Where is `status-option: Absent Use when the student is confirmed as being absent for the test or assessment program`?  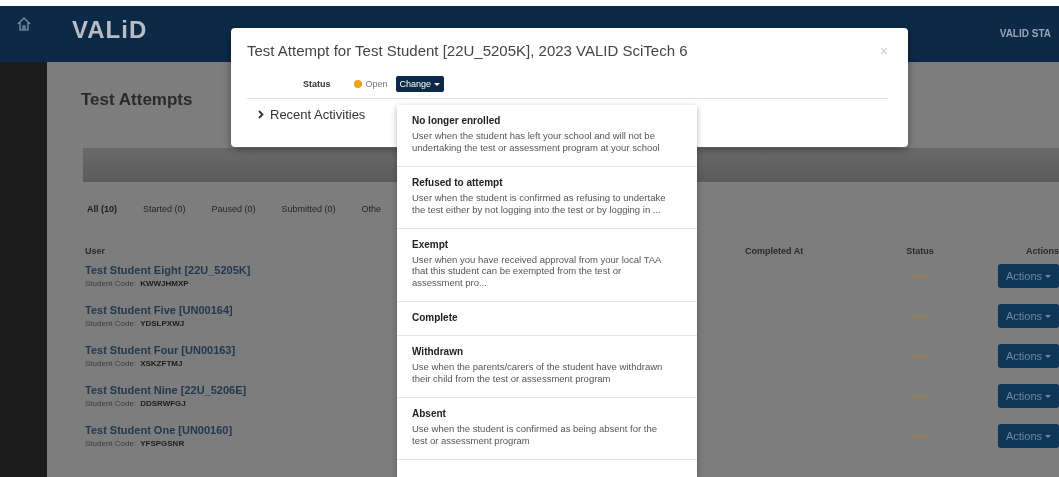
status-option: Absent Use when the student is confirmed as being absent for the test or assessment program is located at coordinates (547, 428).